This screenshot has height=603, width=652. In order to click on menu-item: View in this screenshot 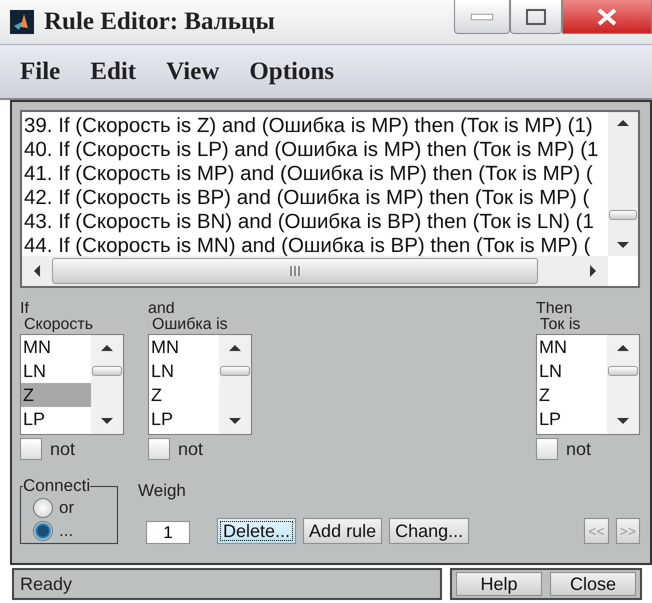, I will do `click(193, 72)`.